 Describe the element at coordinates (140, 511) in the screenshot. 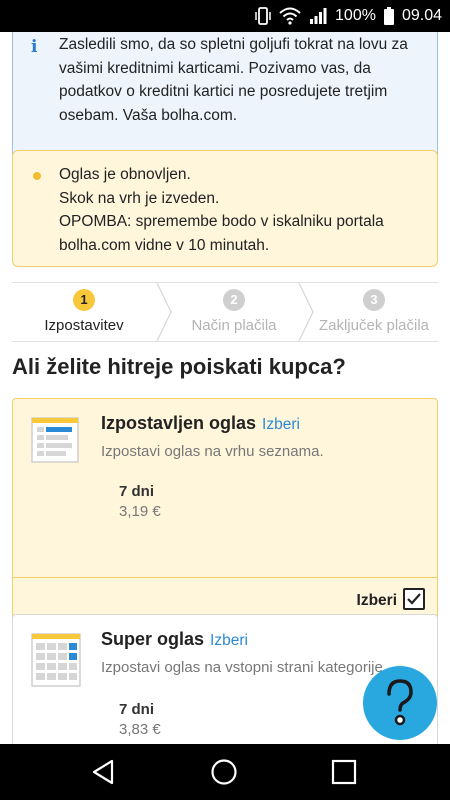

I see `offer-price: 3,19 €` at that location.